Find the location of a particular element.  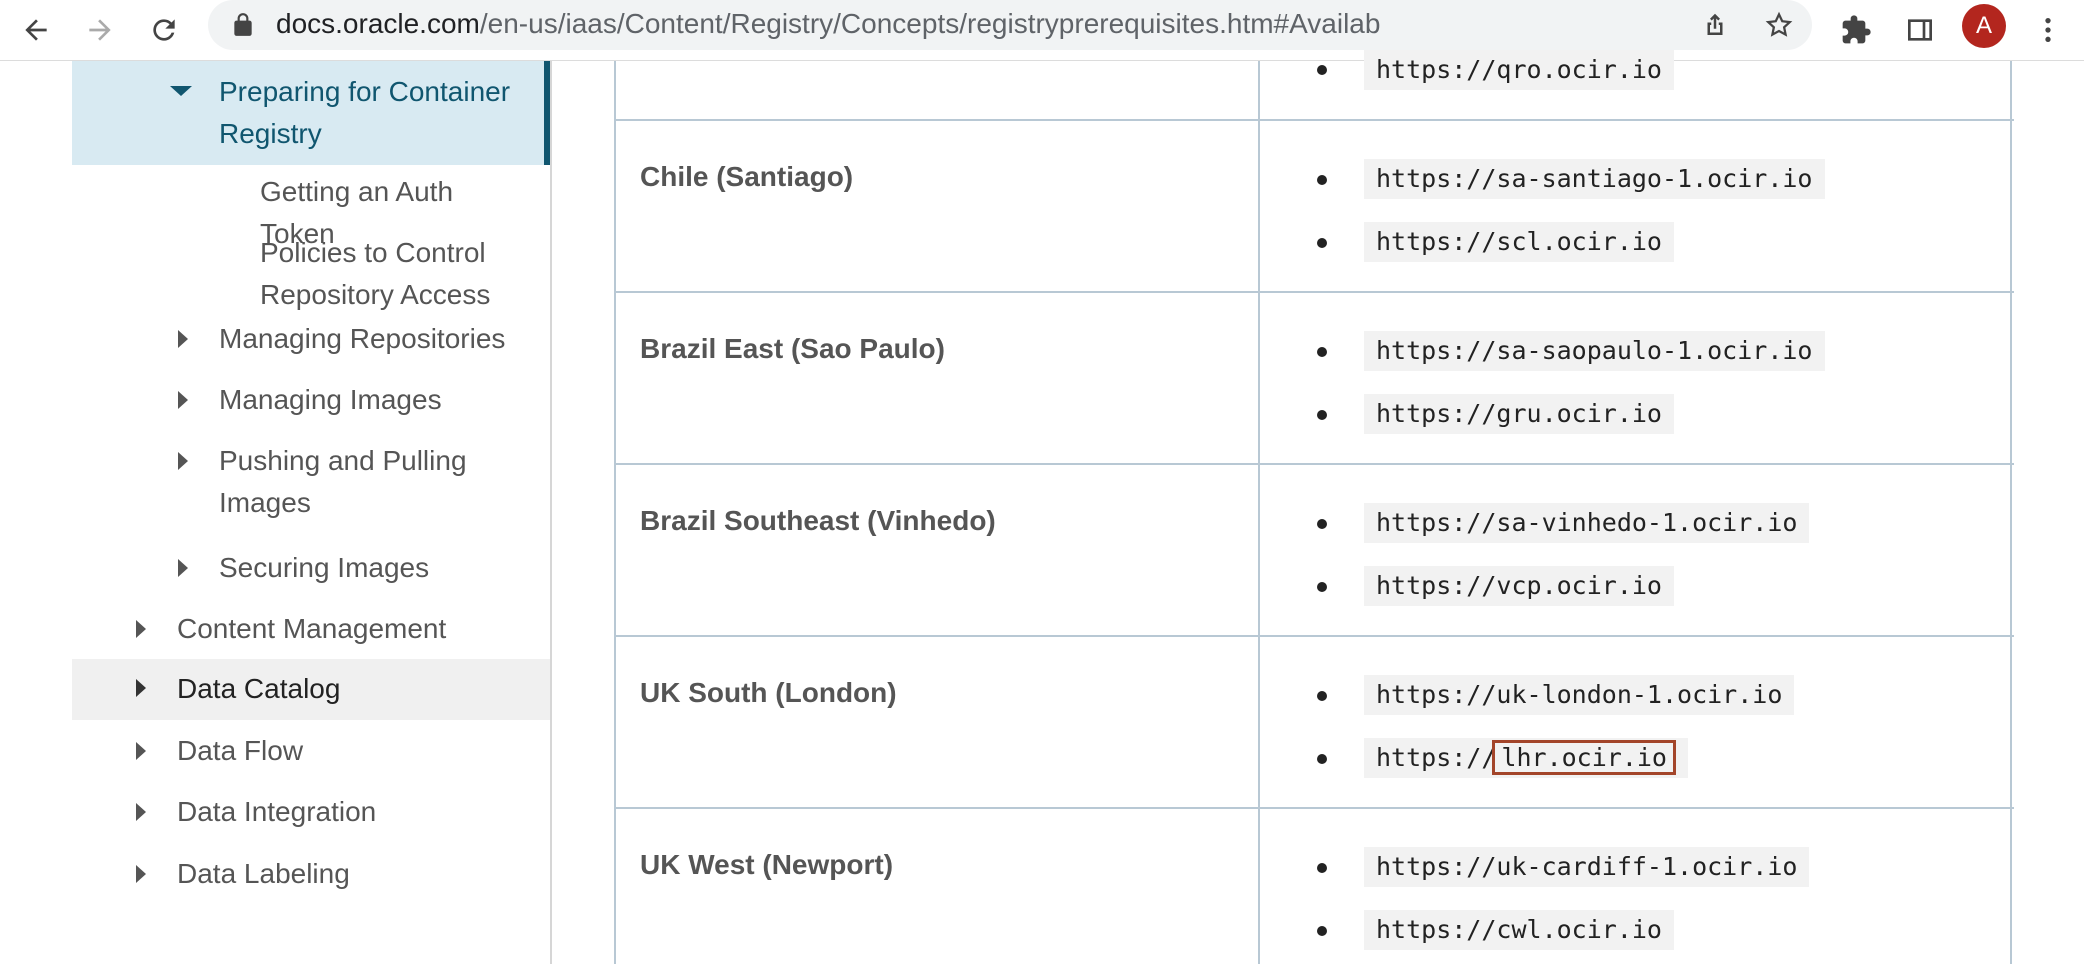

back-icon is located at coordinates (36, 30).